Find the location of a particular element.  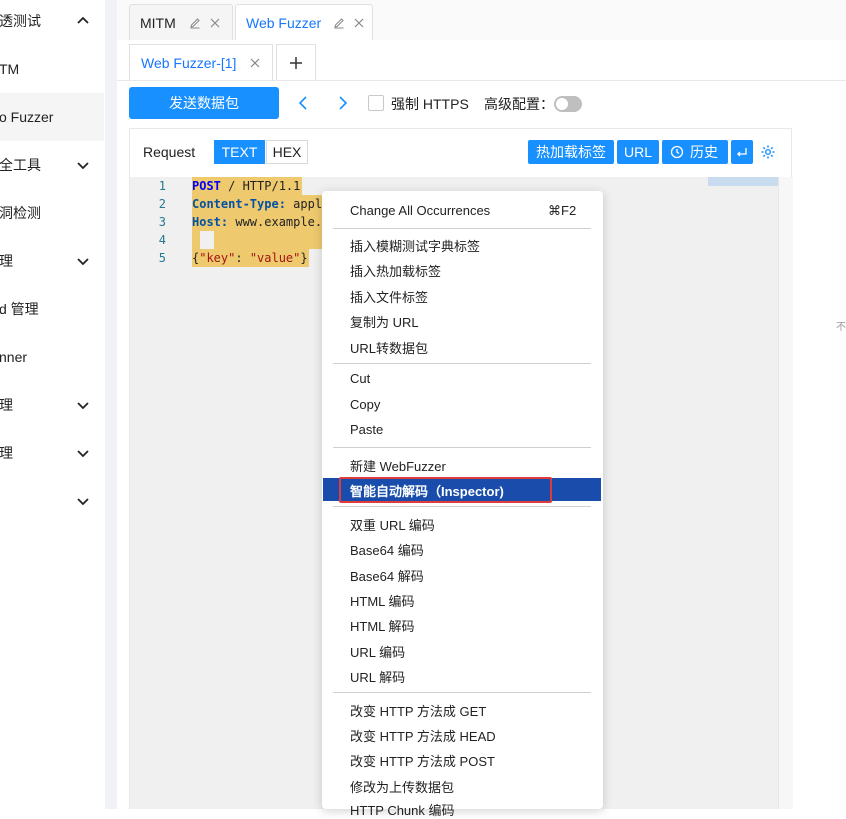

sidebar: 透测试 TM o Fuzzer 全工具 洞检测理 d 管理 nner 理理 is located at coordinates (53, 404).